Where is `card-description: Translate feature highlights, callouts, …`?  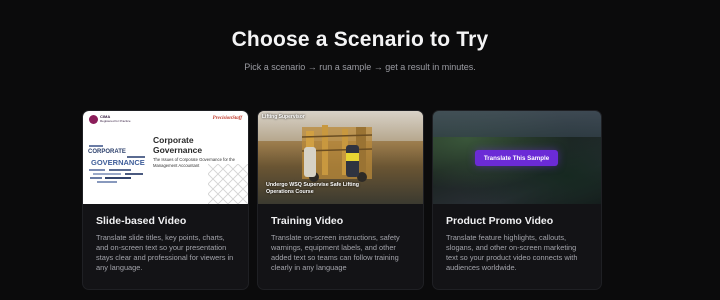
card-description: Translate feature highlights, callouts, … is located at coordinates (512, 252).